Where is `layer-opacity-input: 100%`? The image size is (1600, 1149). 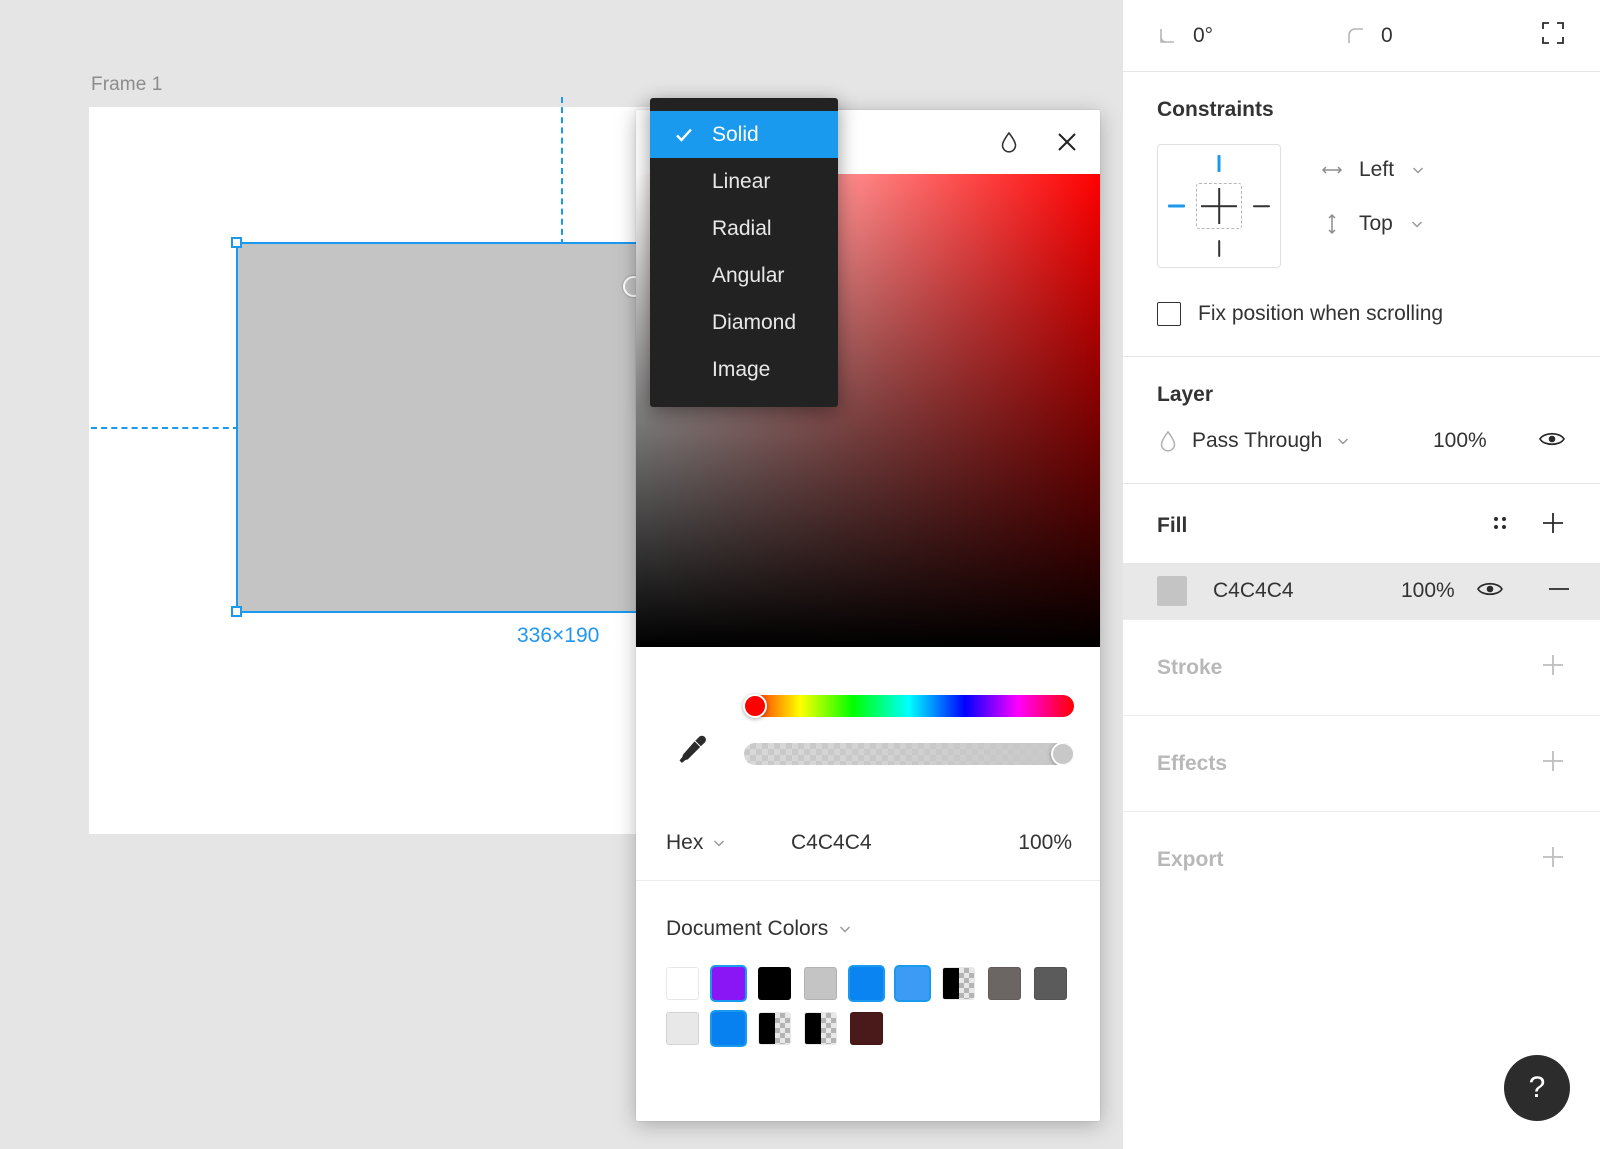 layer-opacity-input: 100% is located at coordinates (1460, 441).